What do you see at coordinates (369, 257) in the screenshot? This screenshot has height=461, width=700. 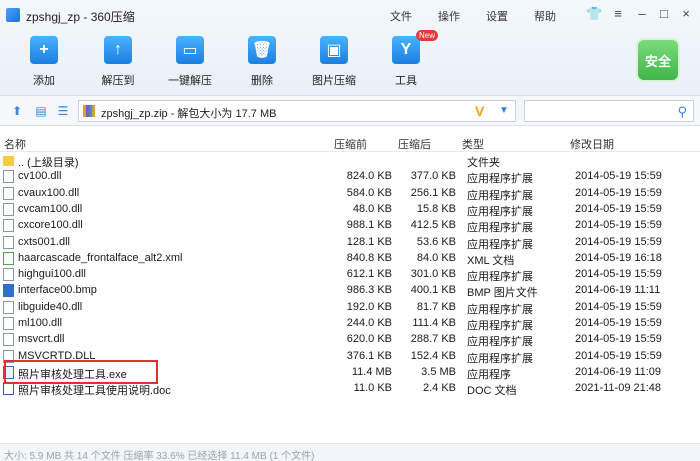 I see `file-packed-size: 840.8 KB` at bounding box center [369, 257].